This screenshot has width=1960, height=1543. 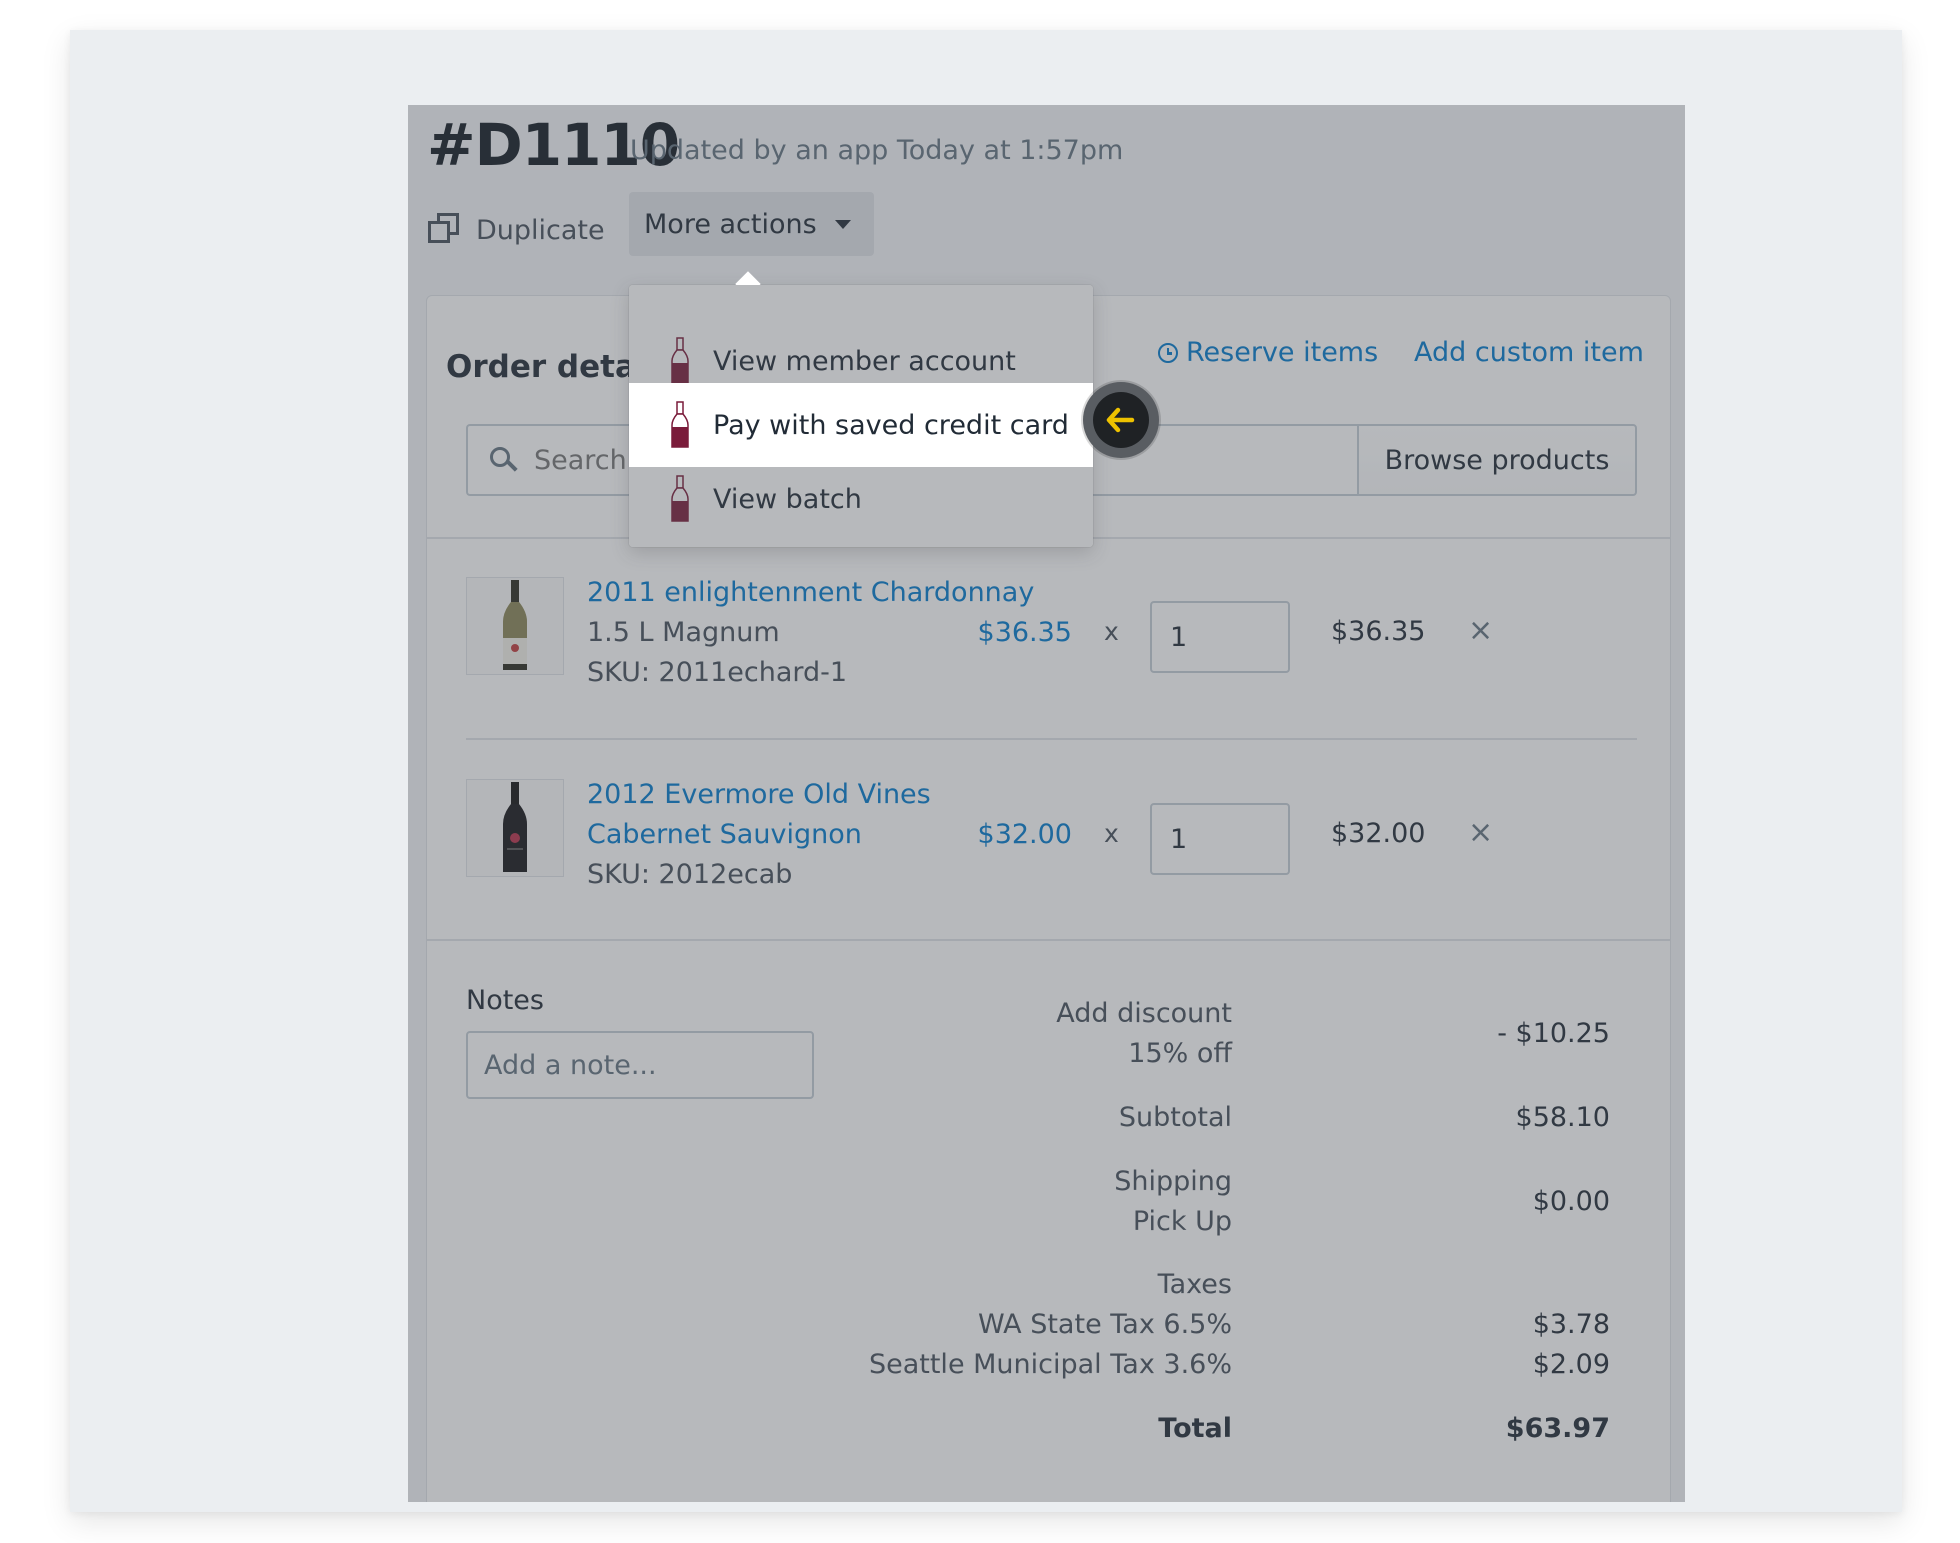 What do you see at coordinates (891, 425) in the screenshot?
I see `menu-item-label: Pay with saved credit card` at bounding box center [891, 425].